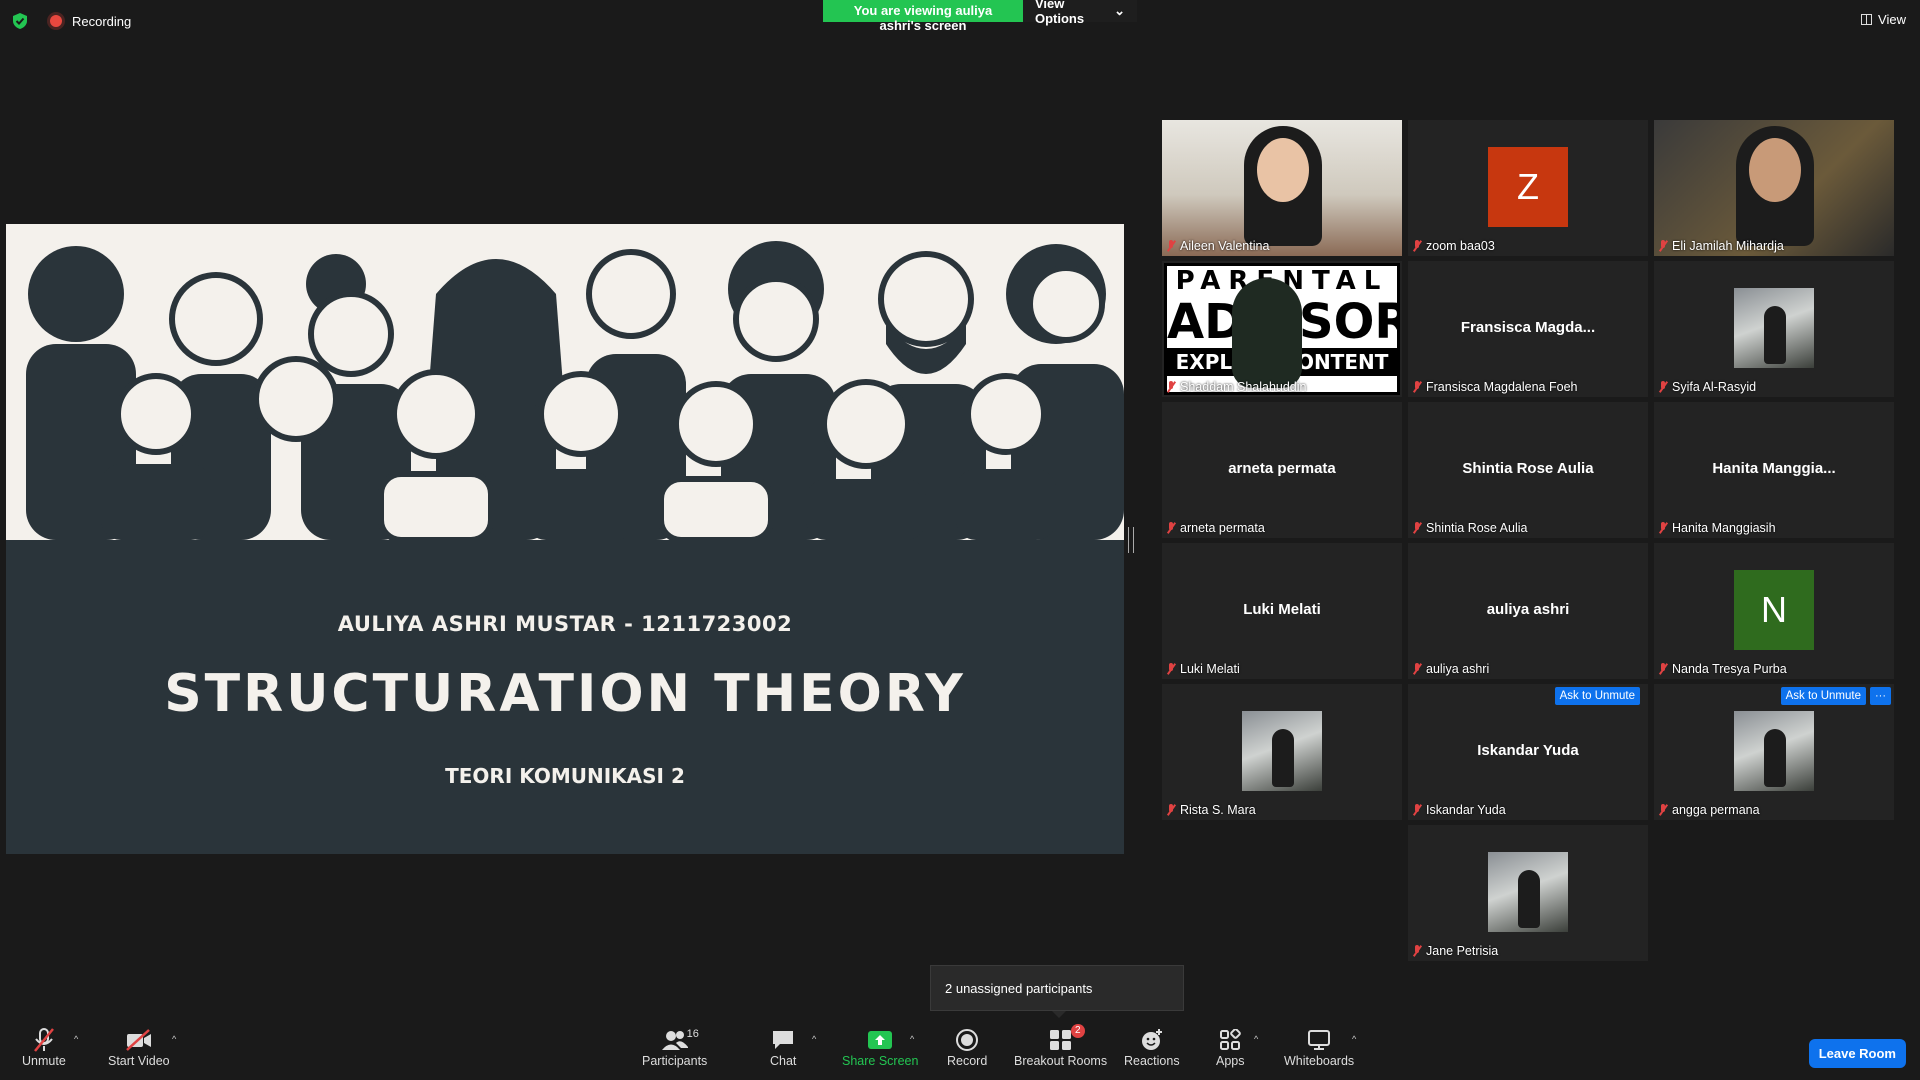  I want to click on participant-tile: Rista S. Mara, so click(1282, 752).